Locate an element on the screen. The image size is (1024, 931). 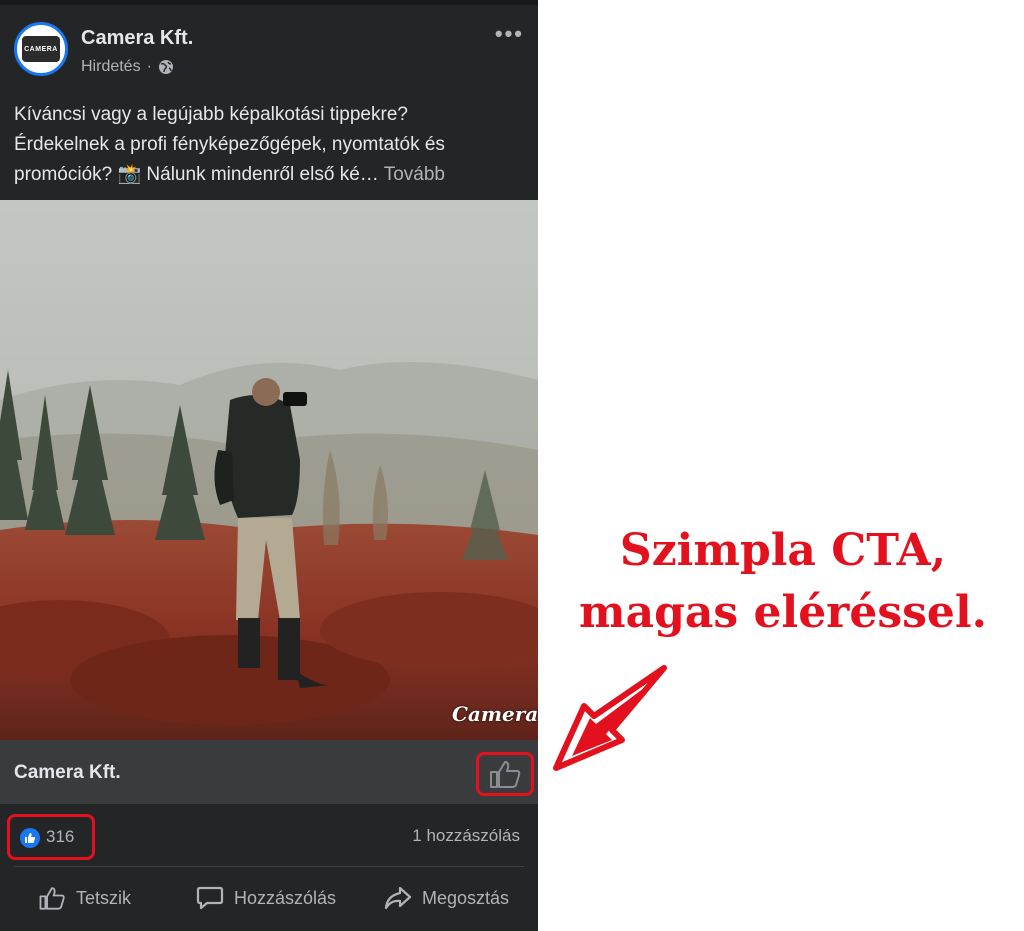
share-button: Megosztás is located at coordinates (446, 898).